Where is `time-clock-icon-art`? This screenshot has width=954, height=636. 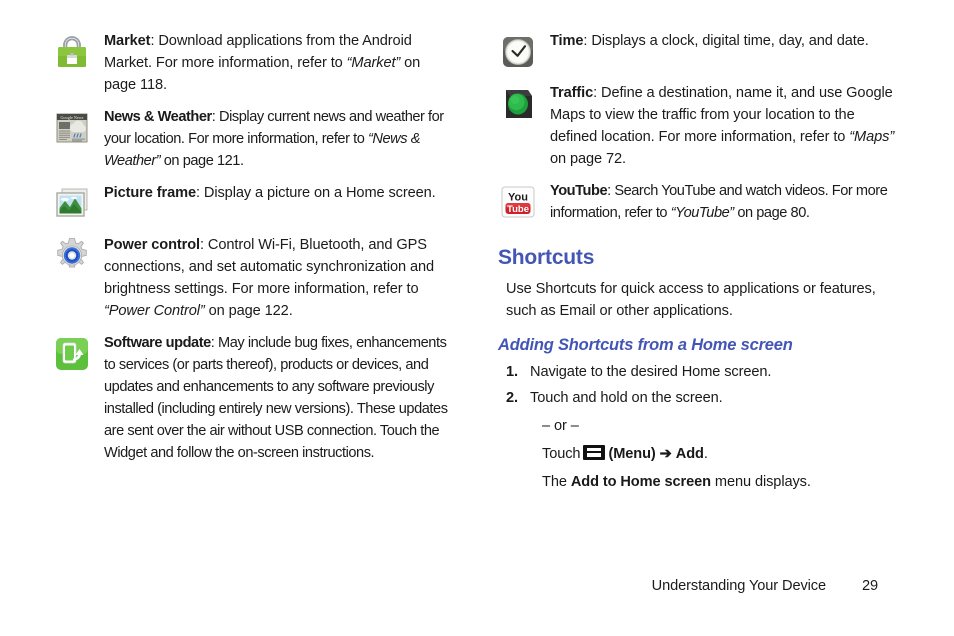
time-clock-icon-art is located at coordinates (518, 52).